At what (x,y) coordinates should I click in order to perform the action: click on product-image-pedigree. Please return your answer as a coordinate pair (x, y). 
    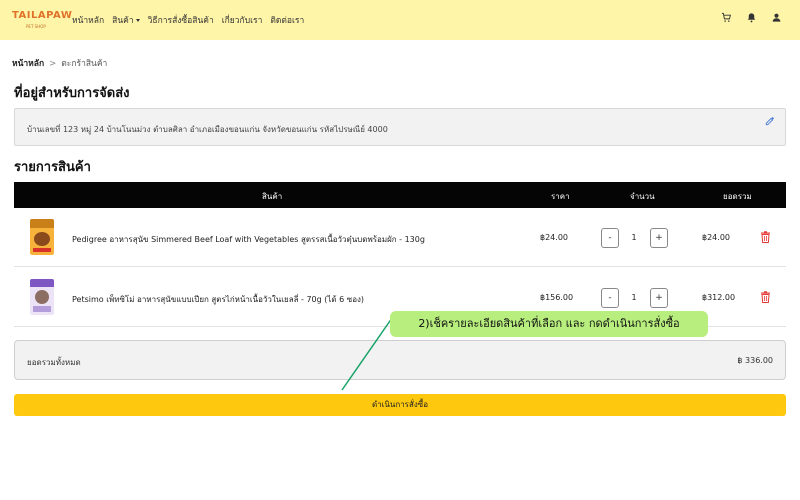
    Looking at the image, I should click on (42, 237).